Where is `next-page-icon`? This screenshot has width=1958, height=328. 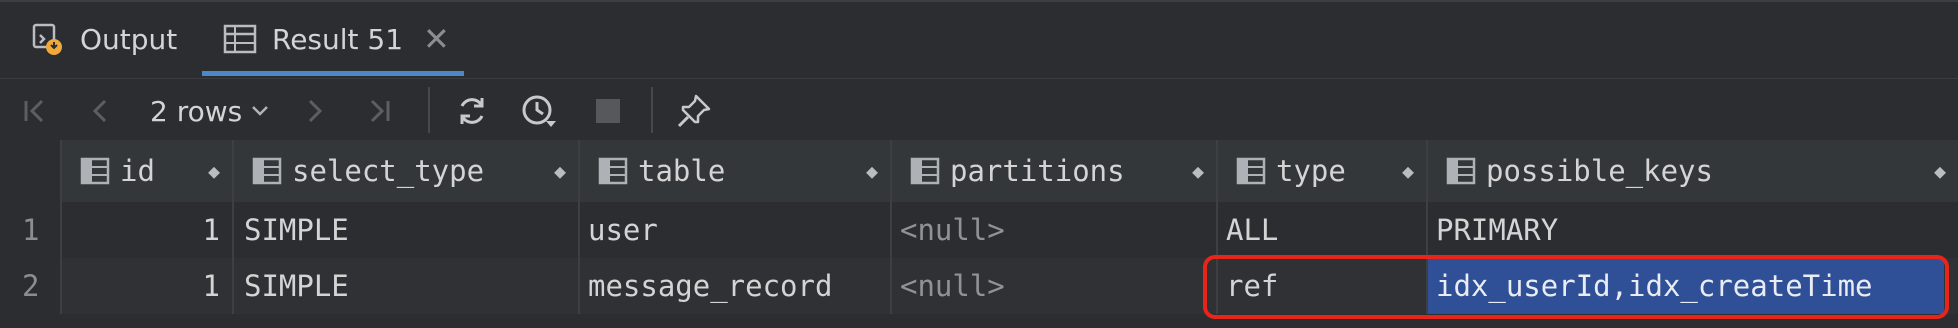
next-page-icon is located at coordinates (315, 111).